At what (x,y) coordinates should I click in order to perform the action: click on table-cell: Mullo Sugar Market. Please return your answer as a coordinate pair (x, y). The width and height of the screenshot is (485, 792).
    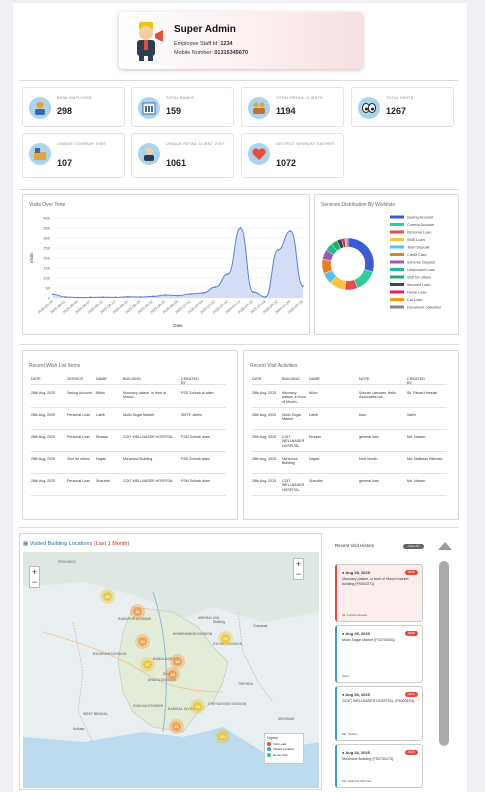
    Looking at the image, I should click on (139, 415).